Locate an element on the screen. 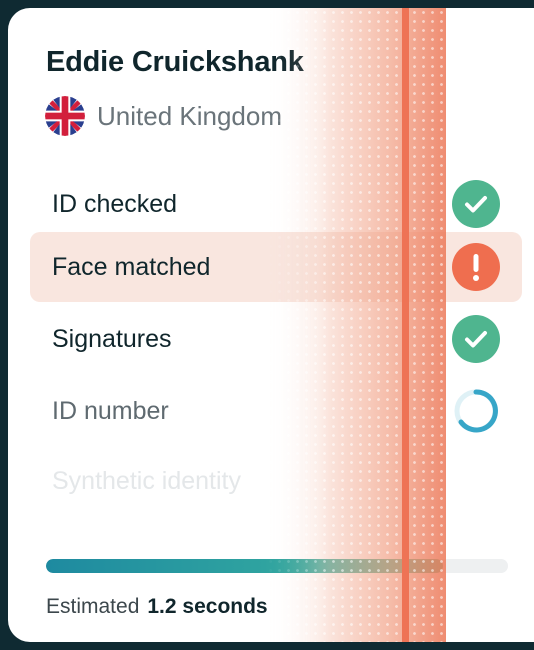  person-name: Eddie Cruickshank is located at coordinates (175, 62).